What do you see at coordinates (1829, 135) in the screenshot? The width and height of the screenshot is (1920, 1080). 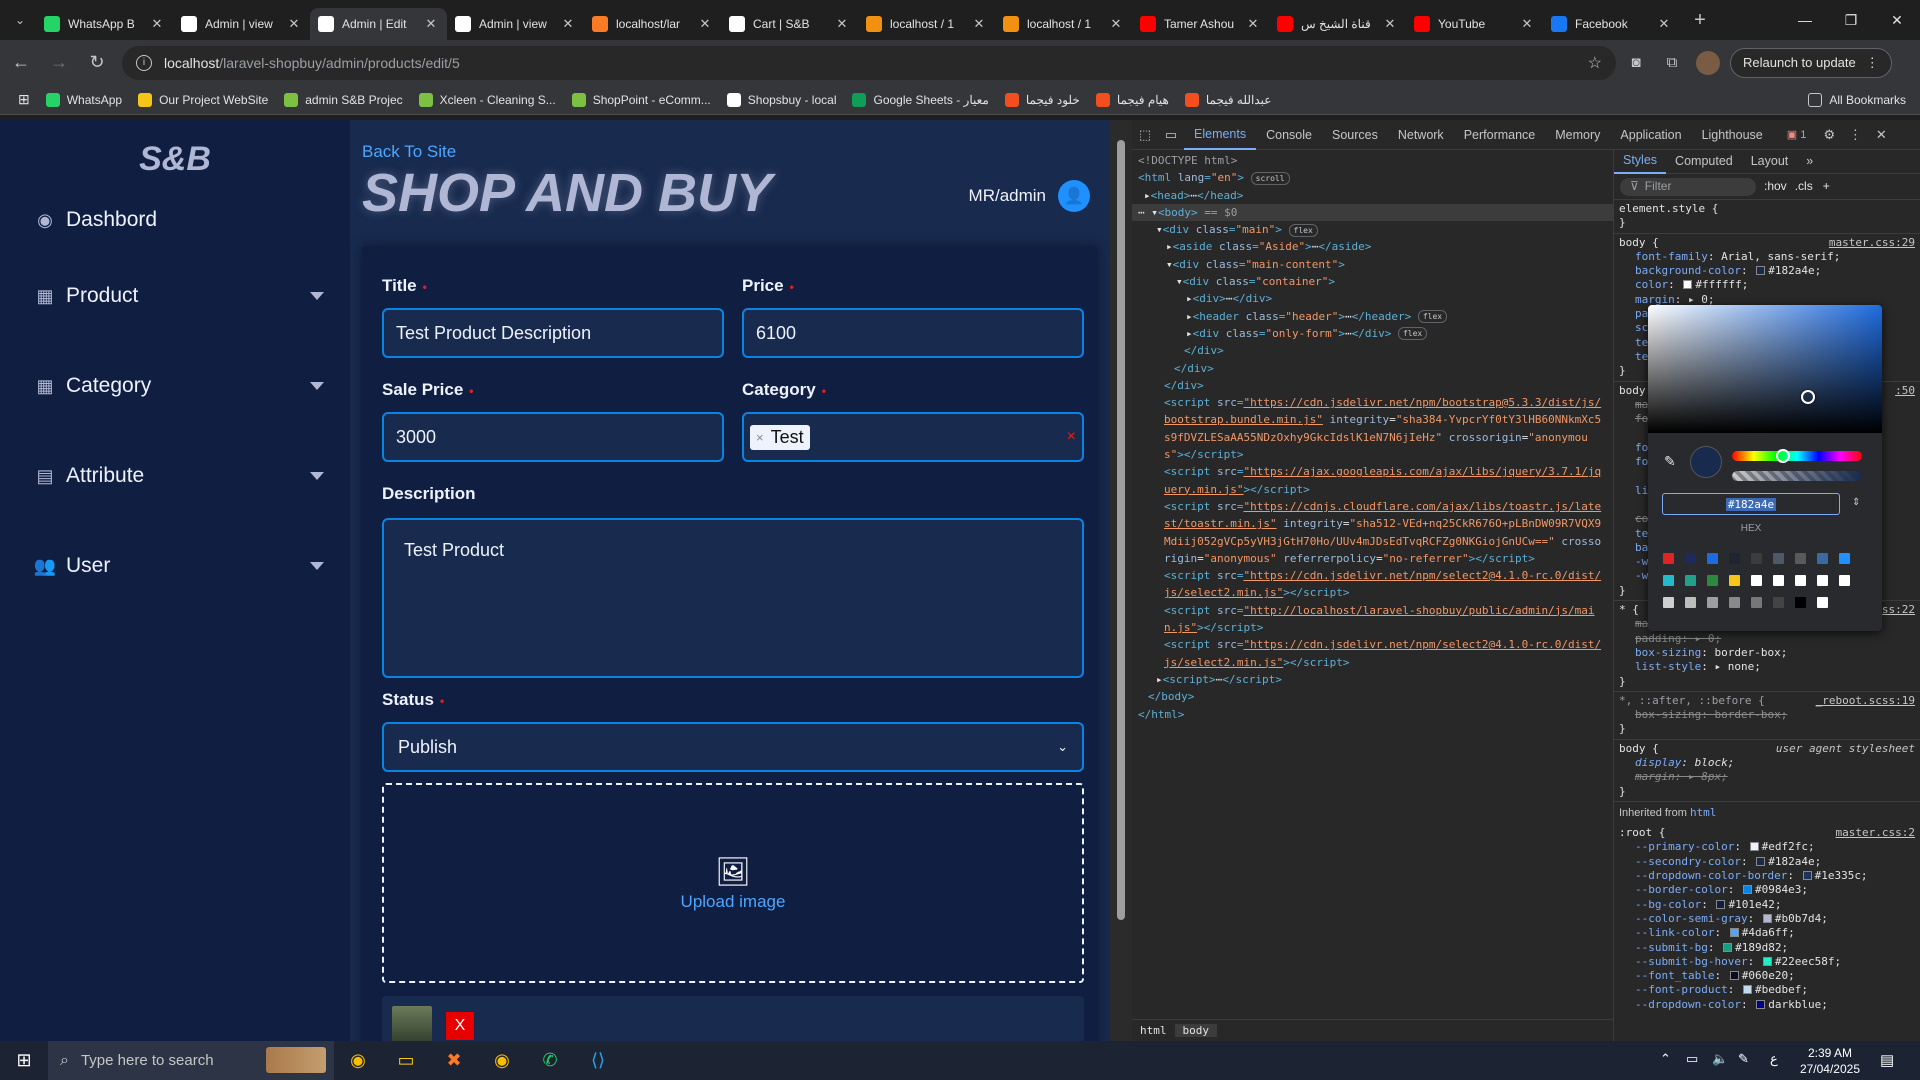 I see `settings-gear-icon: ⚙` at bounding box center [1829, 135].